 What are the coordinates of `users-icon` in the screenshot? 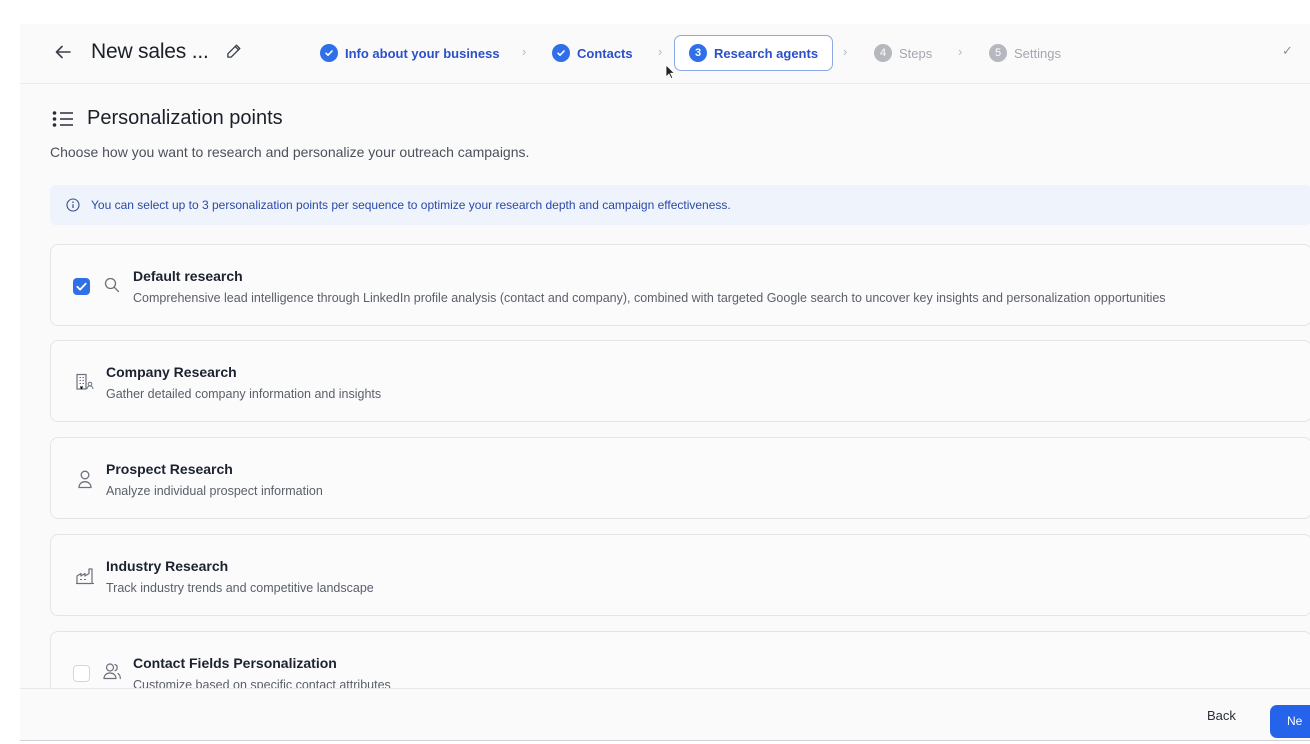 It's located at (112, 671).